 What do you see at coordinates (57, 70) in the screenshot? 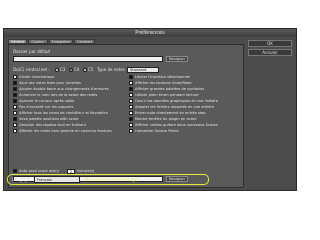
I see `radio-c3-icon` at bounding box center [57, 70].